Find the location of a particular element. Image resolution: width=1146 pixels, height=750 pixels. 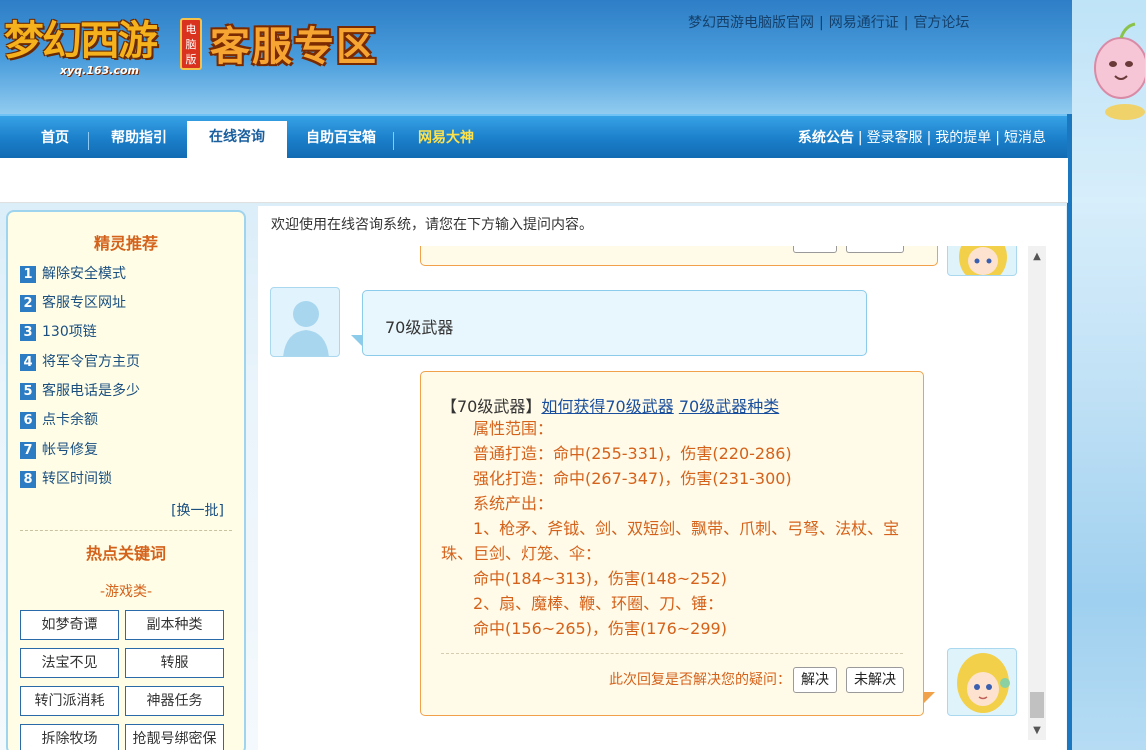

keyword-button: 副本种类 is located at coordinates (174, 625).